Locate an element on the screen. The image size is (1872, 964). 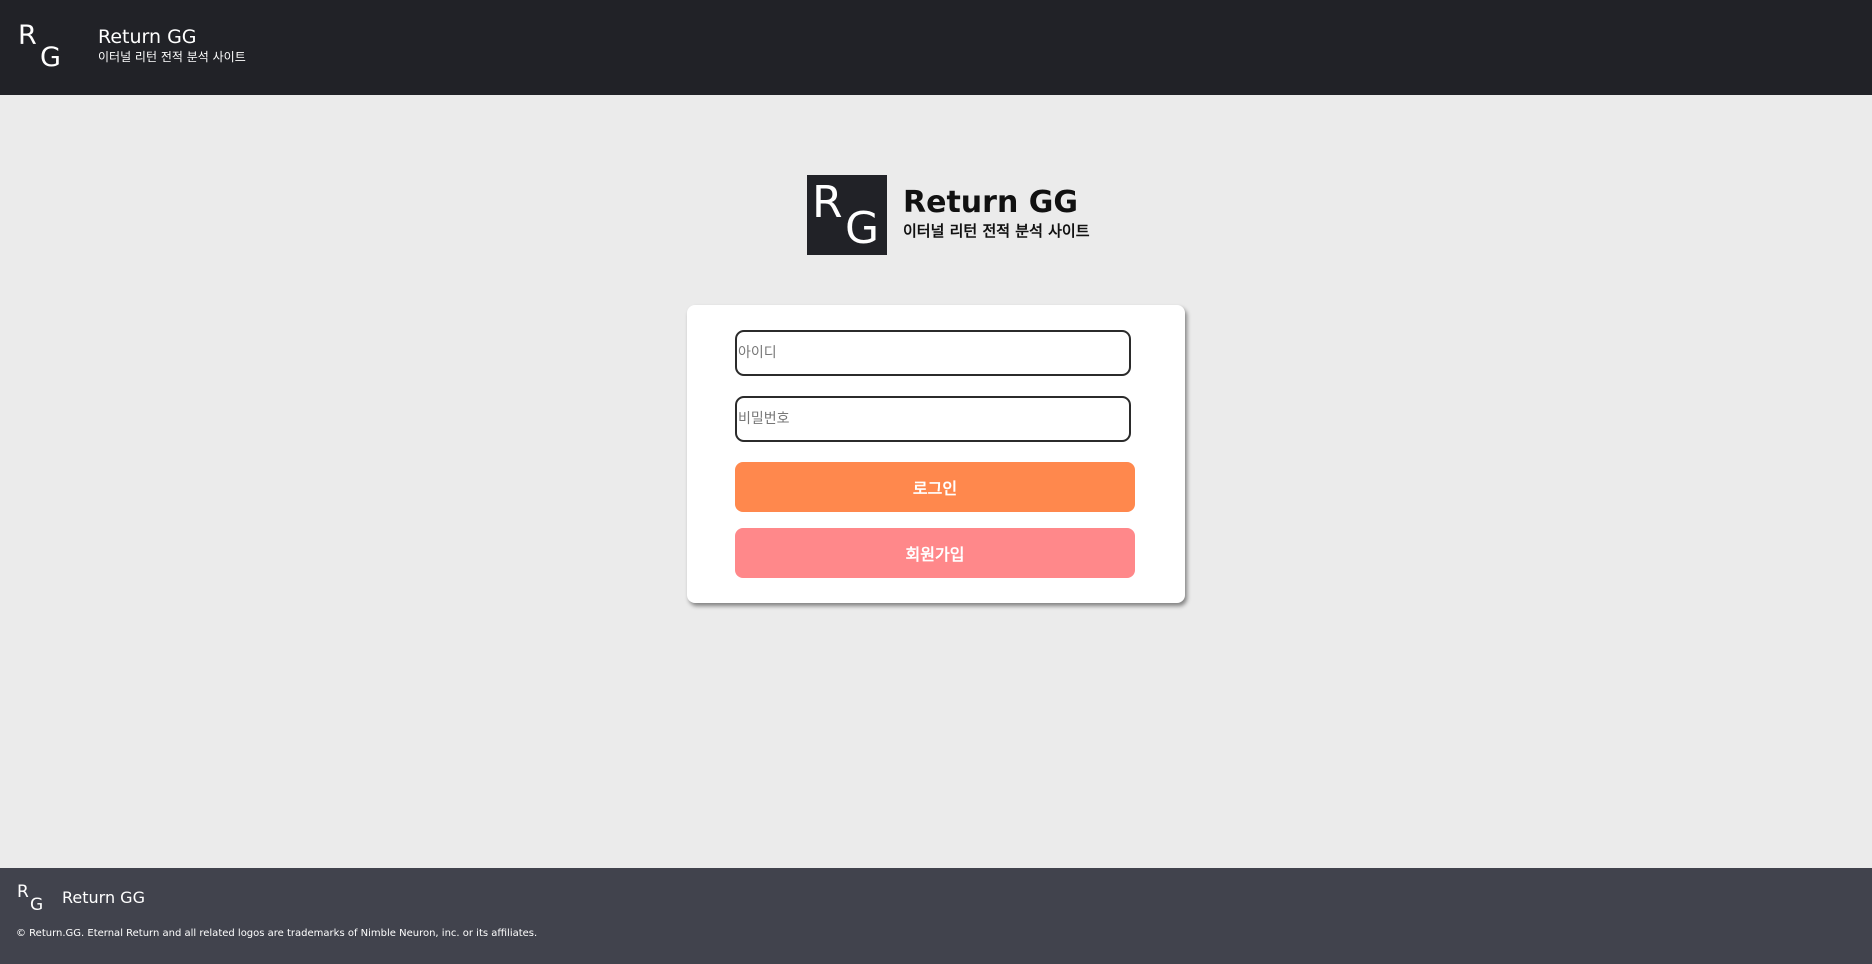
footer-title: Return GG is located at coordinates (103, 897).